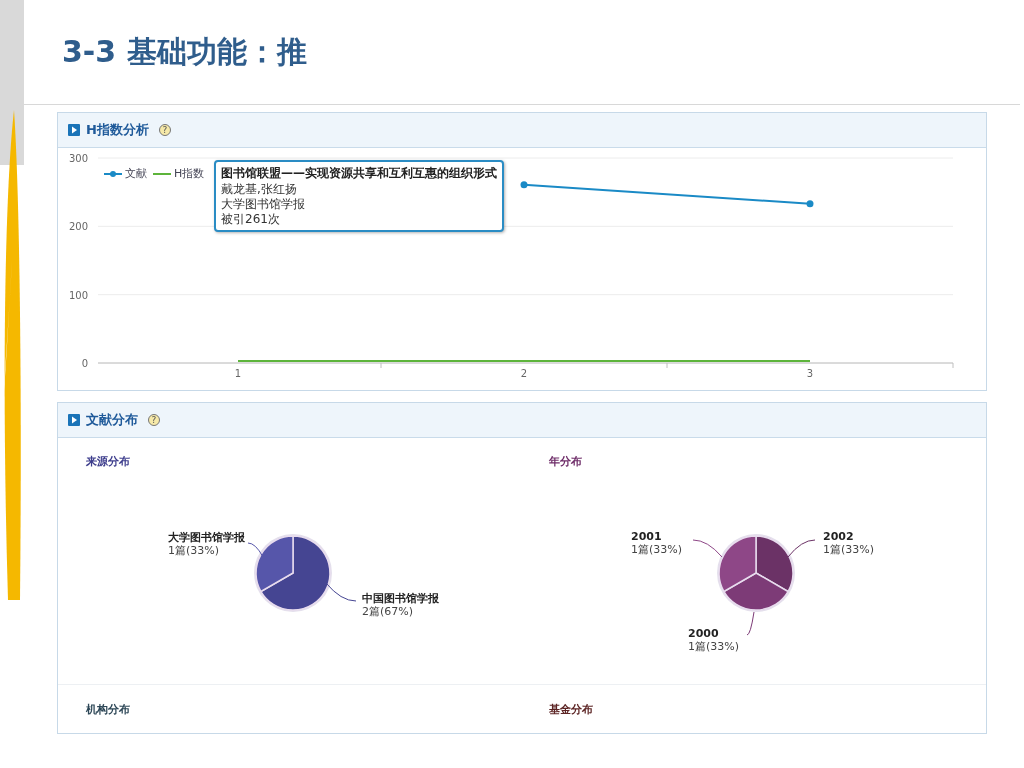  I want to click on legend-item: H指数, so click(179, 173).